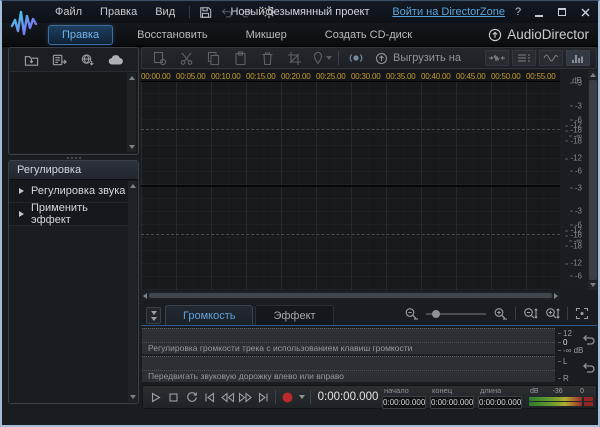 The height and width of the screenshot is (427, 600). What do you see at coordinates (556, 295) in the screenshot?
I see `scroll-right-icon` at bounding box center [556, 295].